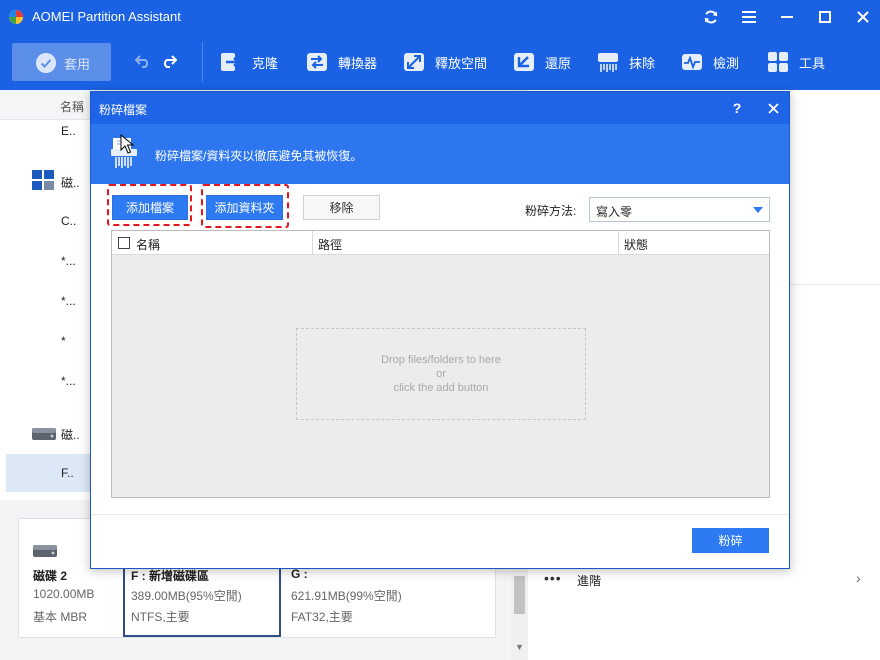  I want to click on column-status: 狀態, so click(636, 244).